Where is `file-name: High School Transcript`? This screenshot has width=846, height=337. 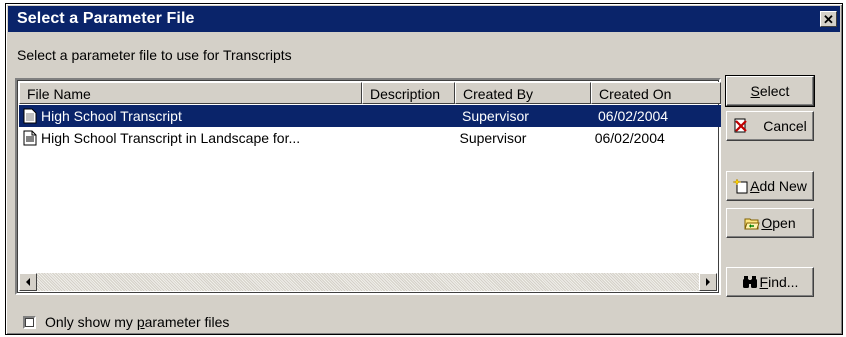
file-name: High School Transcript is located at coordinates (111, 116).